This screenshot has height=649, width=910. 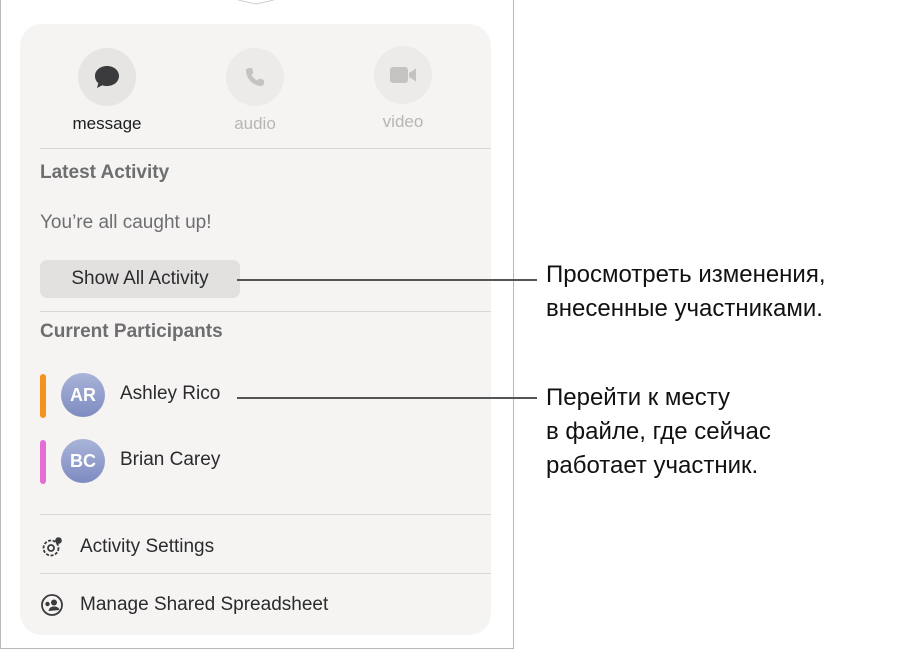 What do you see at coordinates (403, 121) in the screenshot?
I see `video-label: video` at bounding box center [403, 121].